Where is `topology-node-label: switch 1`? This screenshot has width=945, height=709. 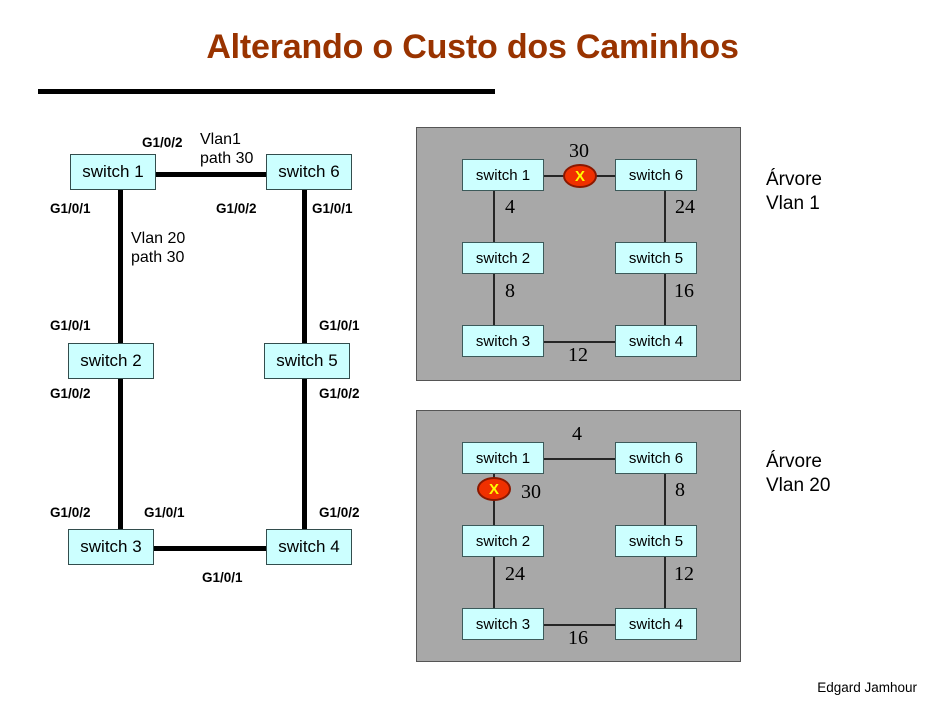 topology-node-label: switch 1 is located at coordinates (113, 171).